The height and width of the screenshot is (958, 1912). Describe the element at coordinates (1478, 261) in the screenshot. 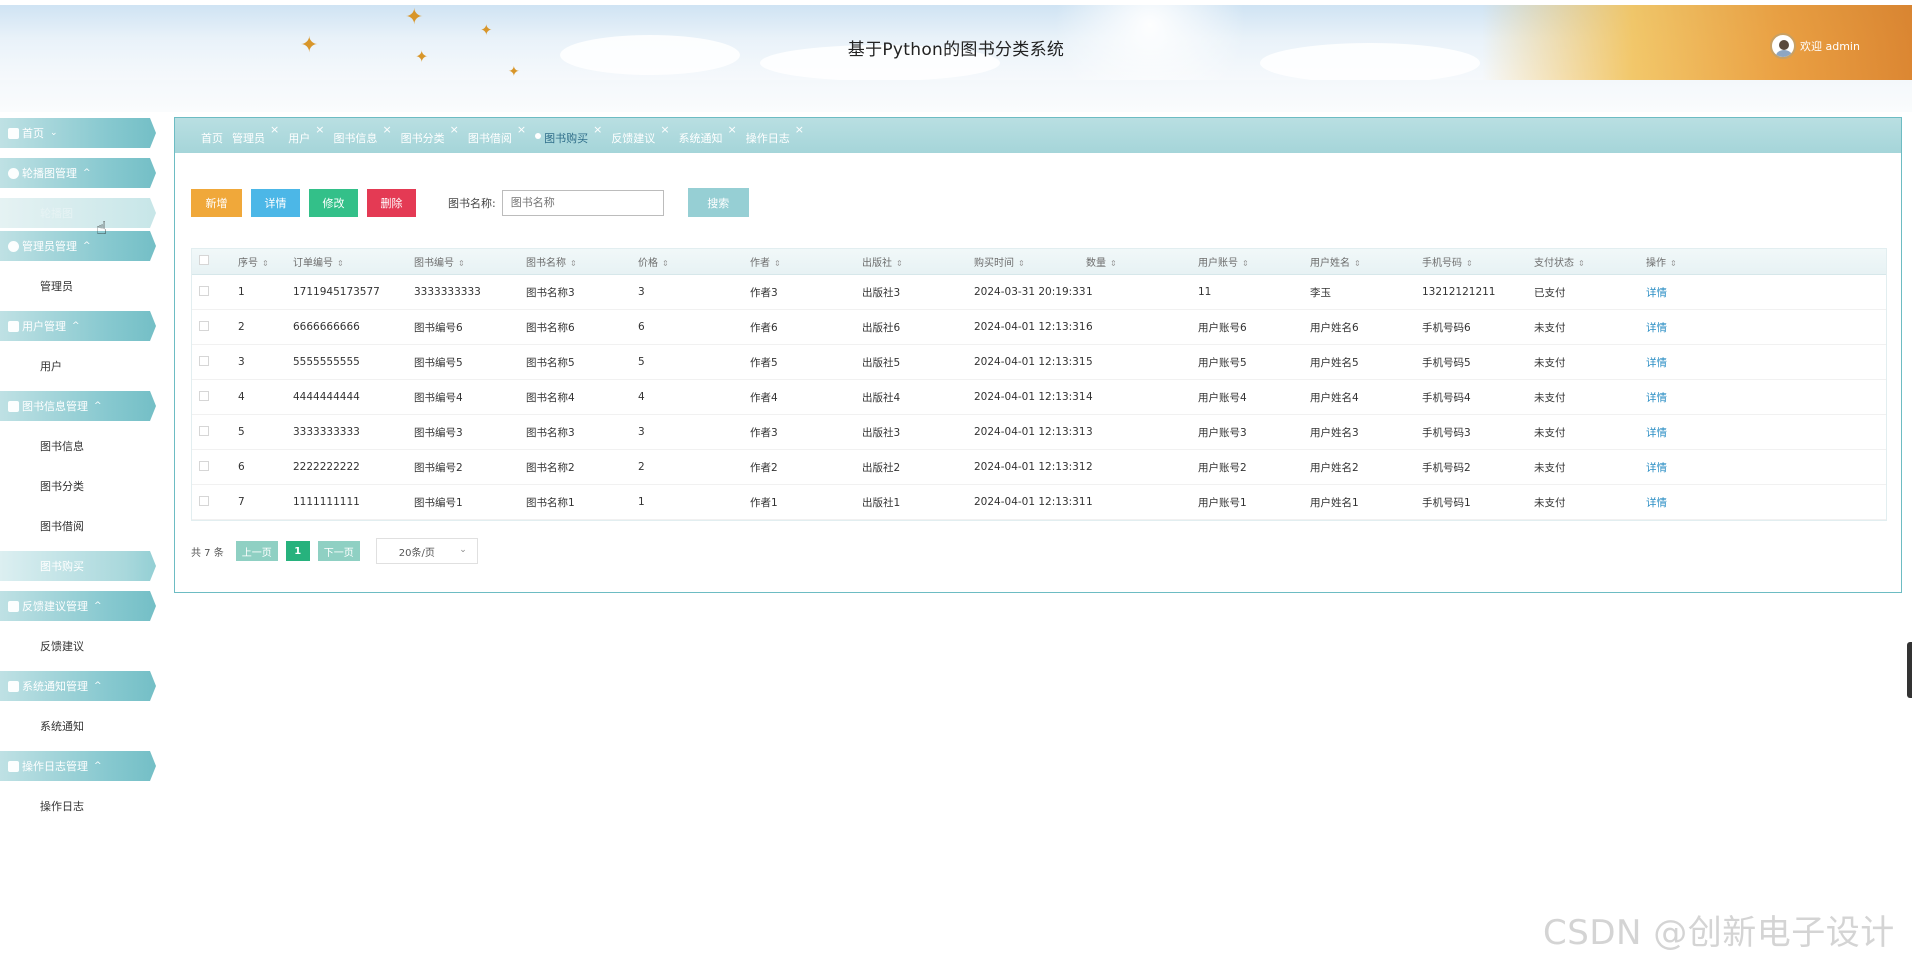

I see `column-header: 手机号码 ⇕` at that location.